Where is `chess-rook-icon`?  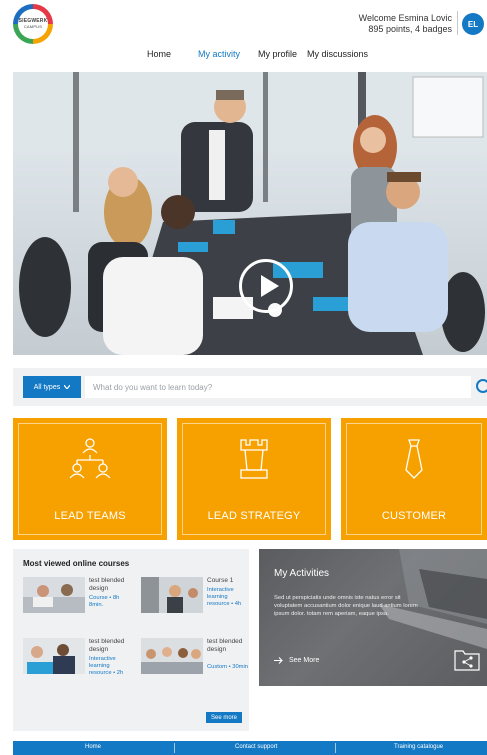 chess-rook-icon is located at coordinates (254, 459).